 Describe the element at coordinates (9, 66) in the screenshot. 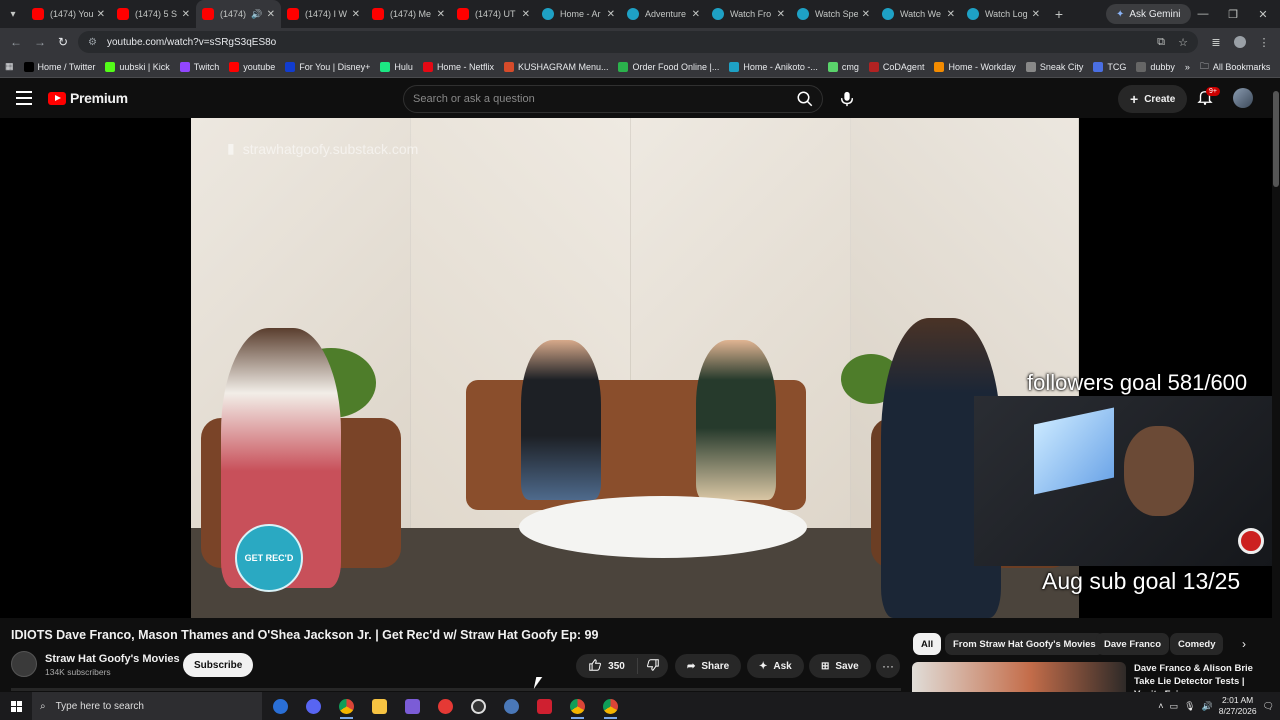

I see `apps-grid-icon: ▦` at that location.